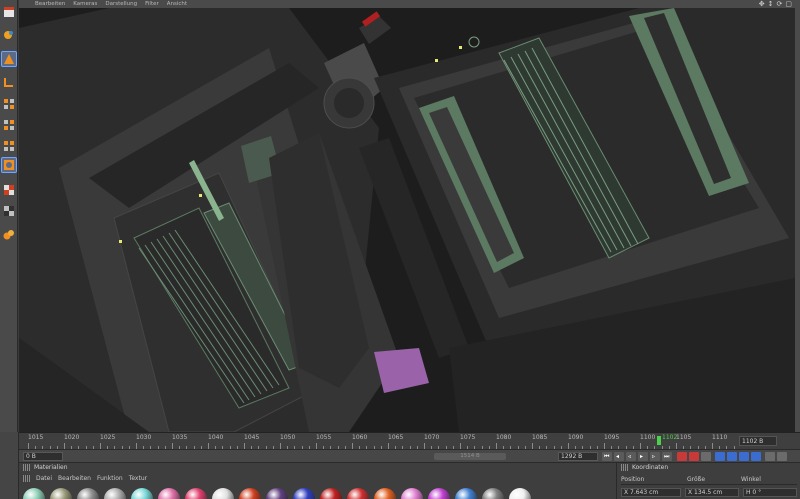 Image resolution: width=800 pixels, height=499 pixels. What do you see at coordinates (650, 467) in the screenshot?
I see `coordinates-title-label: Koordinaten` at bounding box center [650, 467].